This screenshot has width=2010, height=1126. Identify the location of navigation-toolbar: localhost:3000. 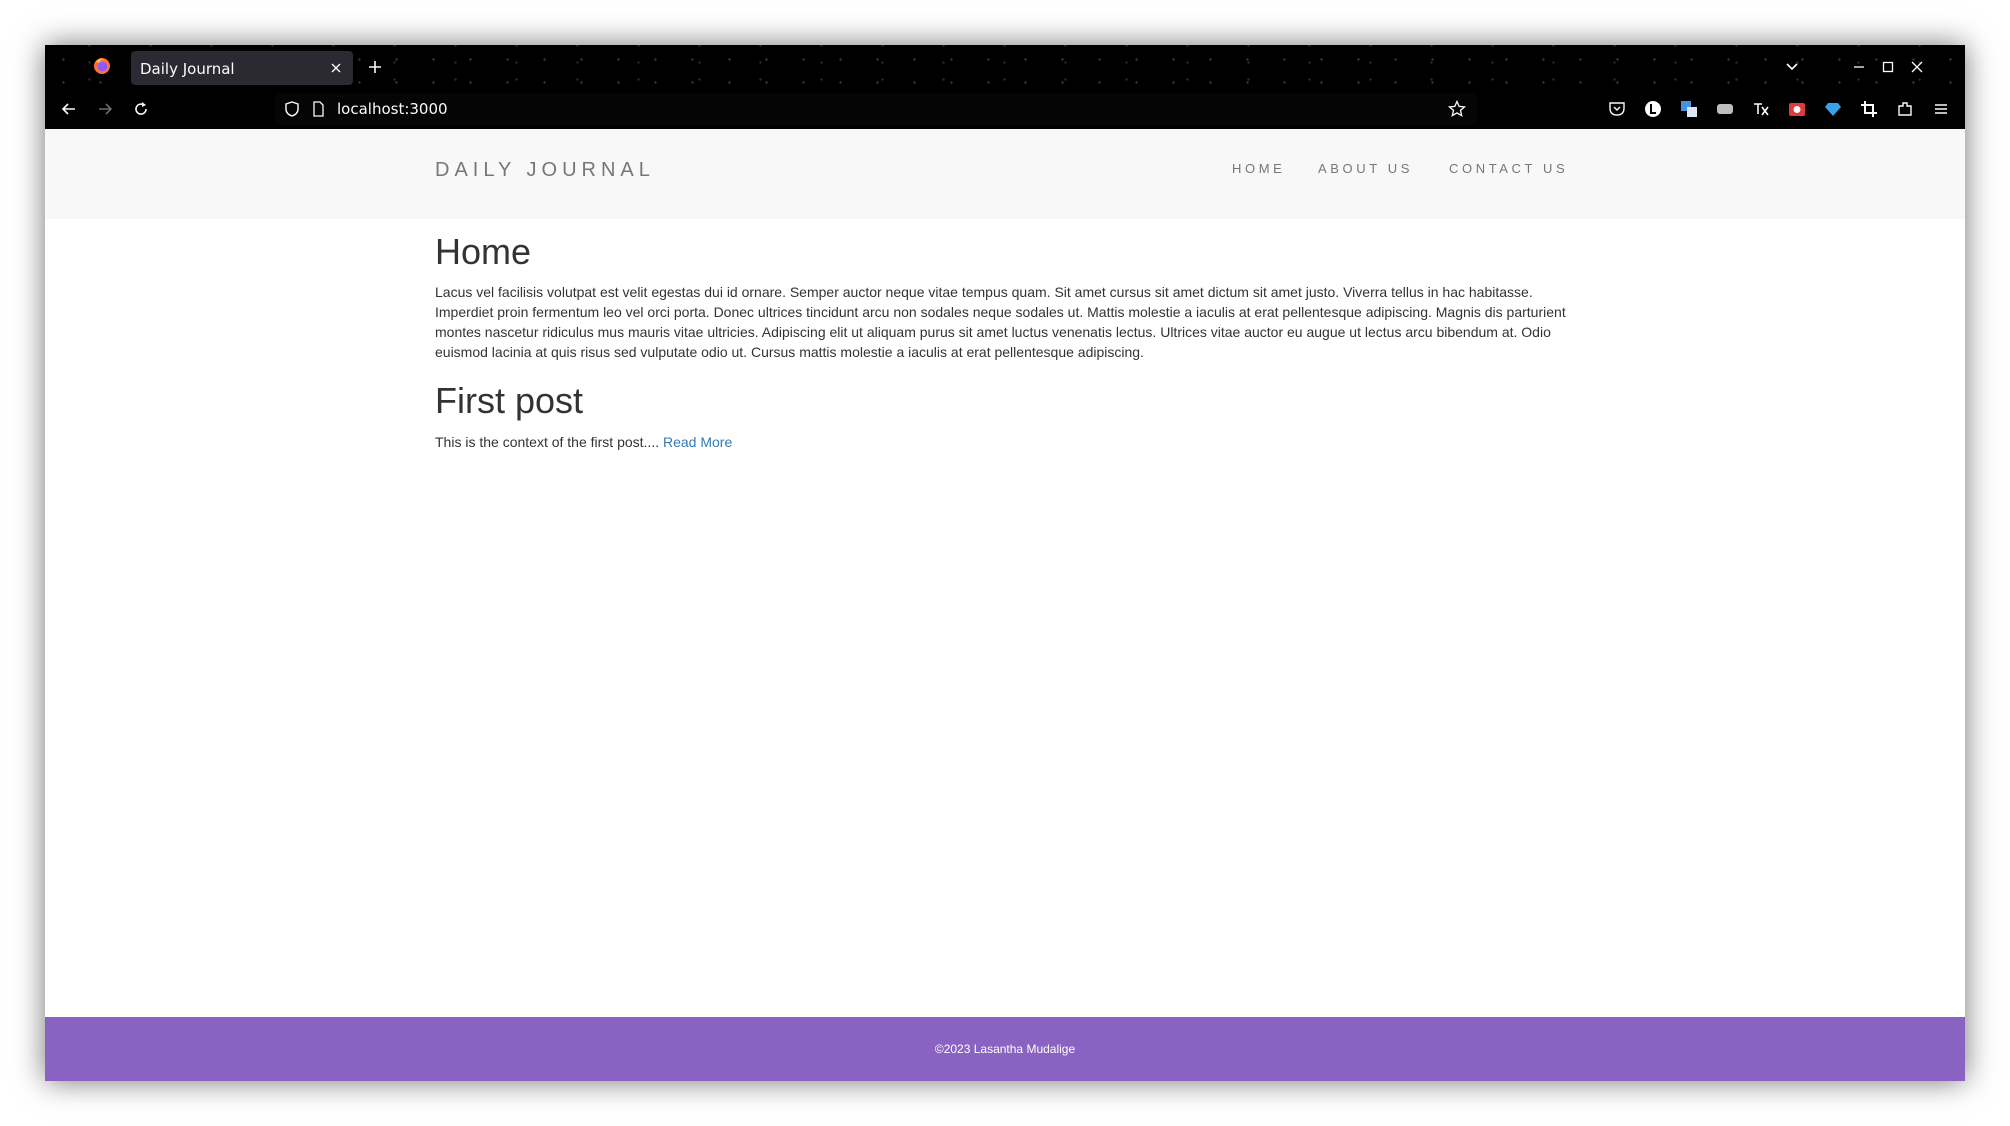
(1005, 109).